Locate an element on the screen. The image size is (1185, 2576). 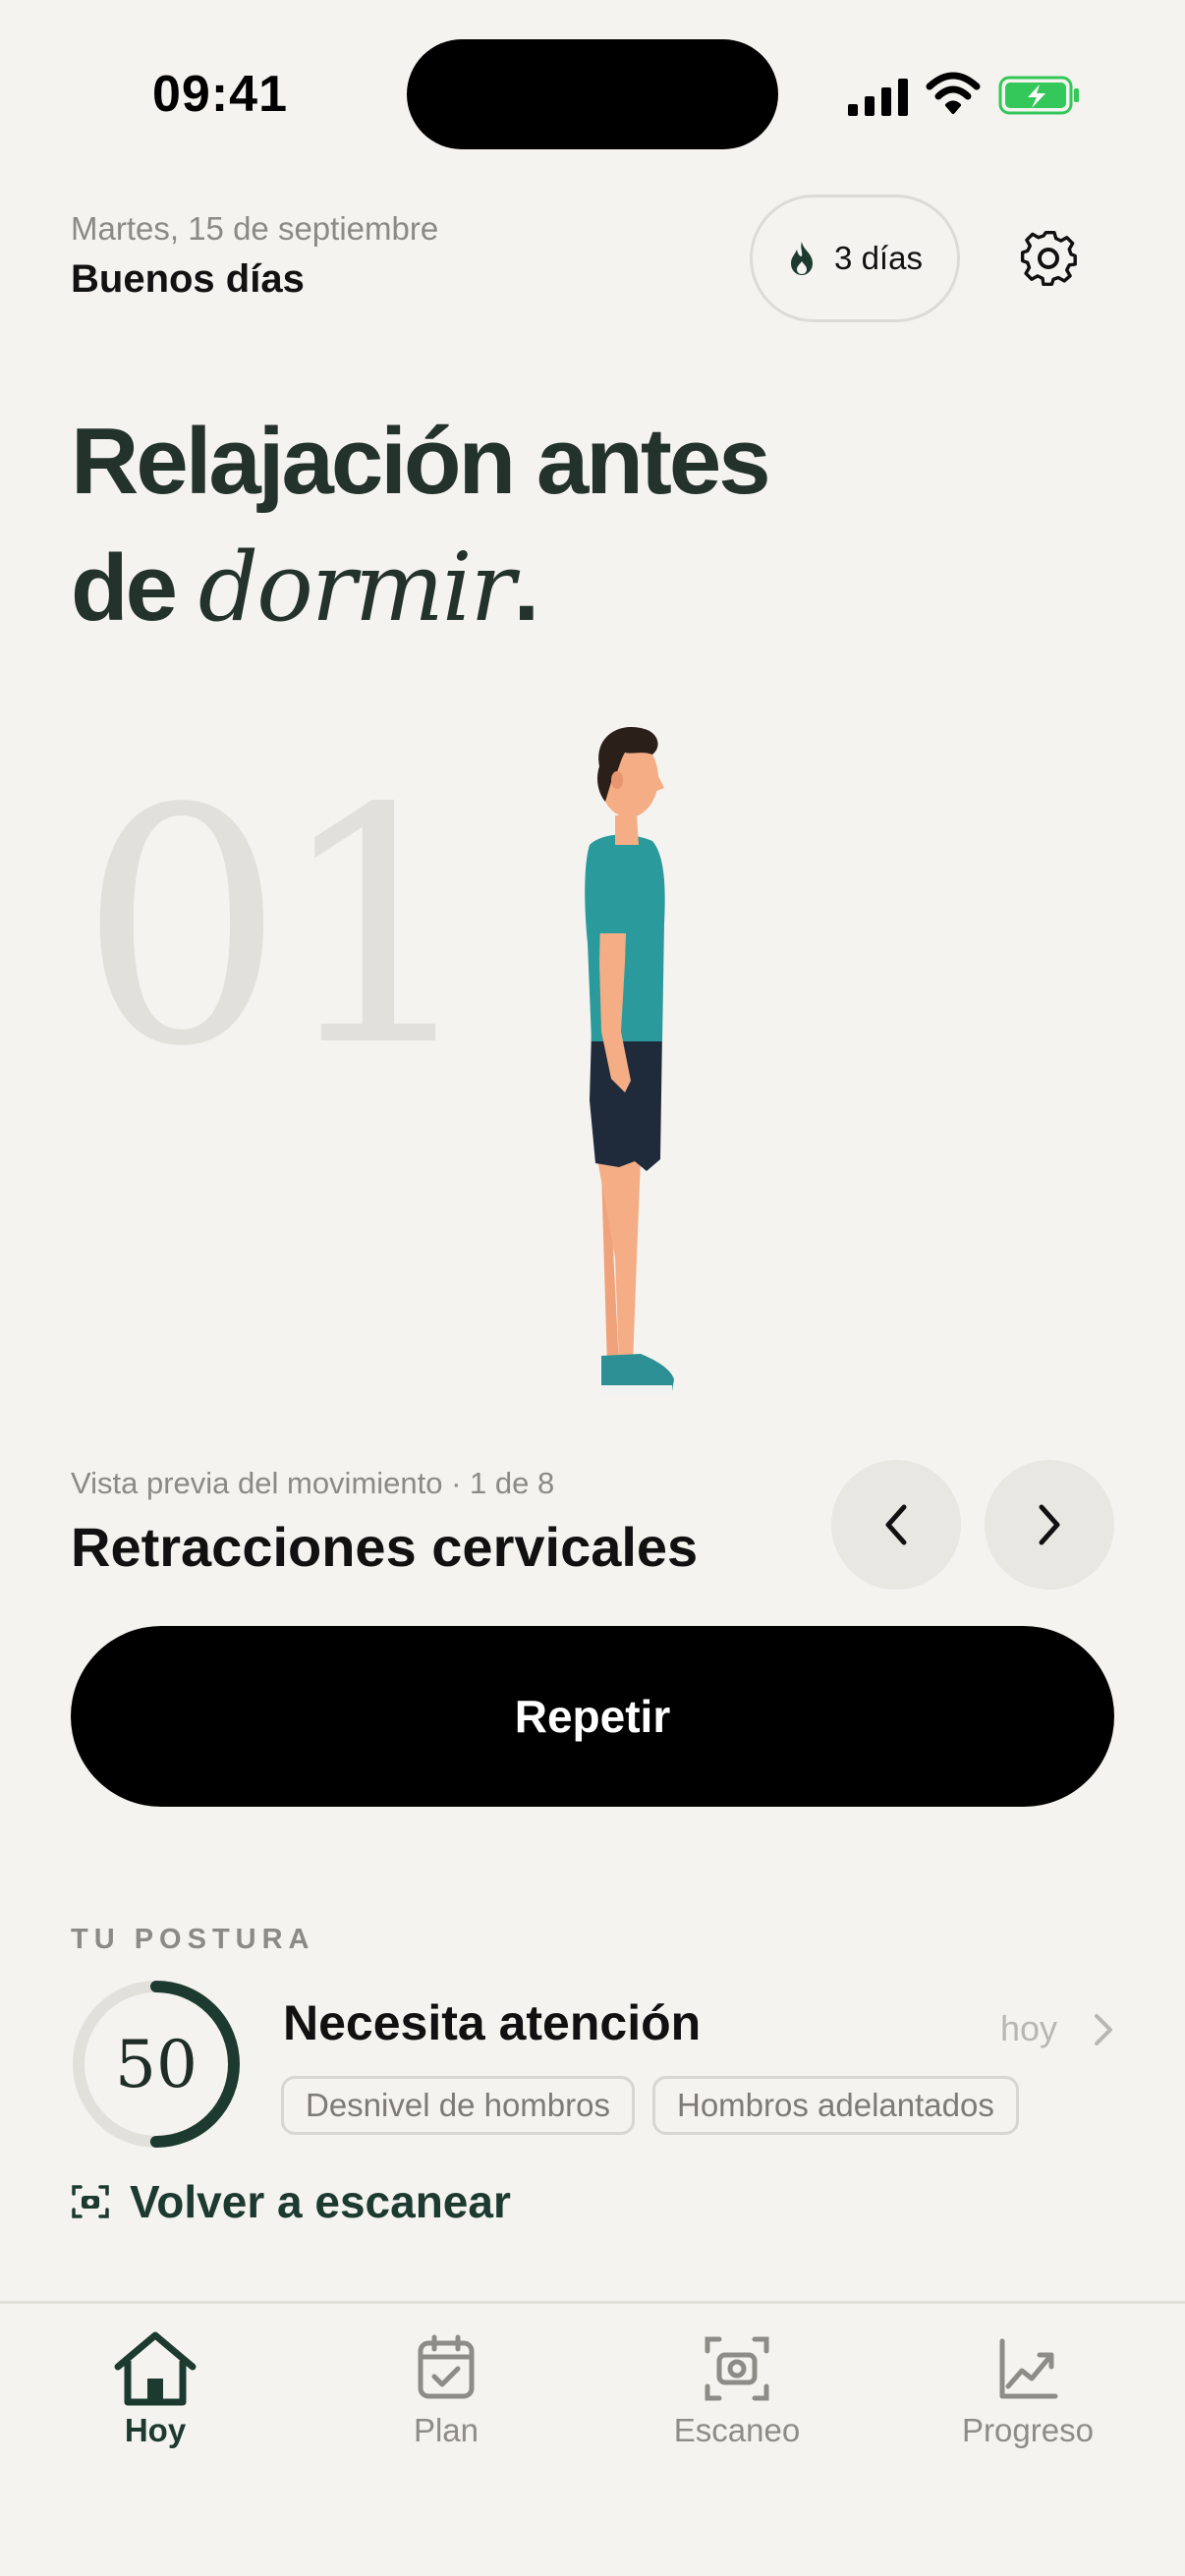
streak-label: 3 días is located at coordinates (879, 258).